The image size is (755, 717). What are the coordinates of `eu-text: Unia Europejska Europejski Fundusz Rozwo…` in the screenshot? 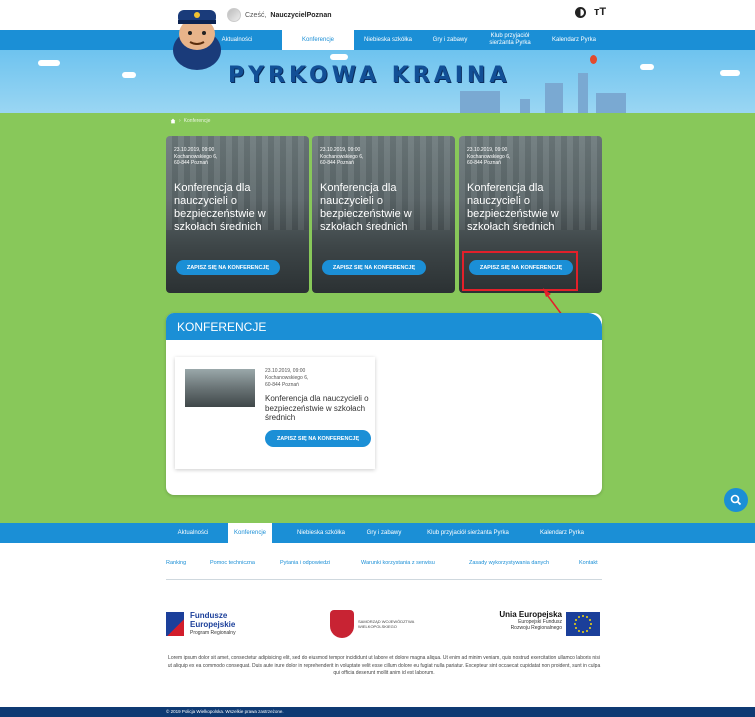 It's located at (519, 620).